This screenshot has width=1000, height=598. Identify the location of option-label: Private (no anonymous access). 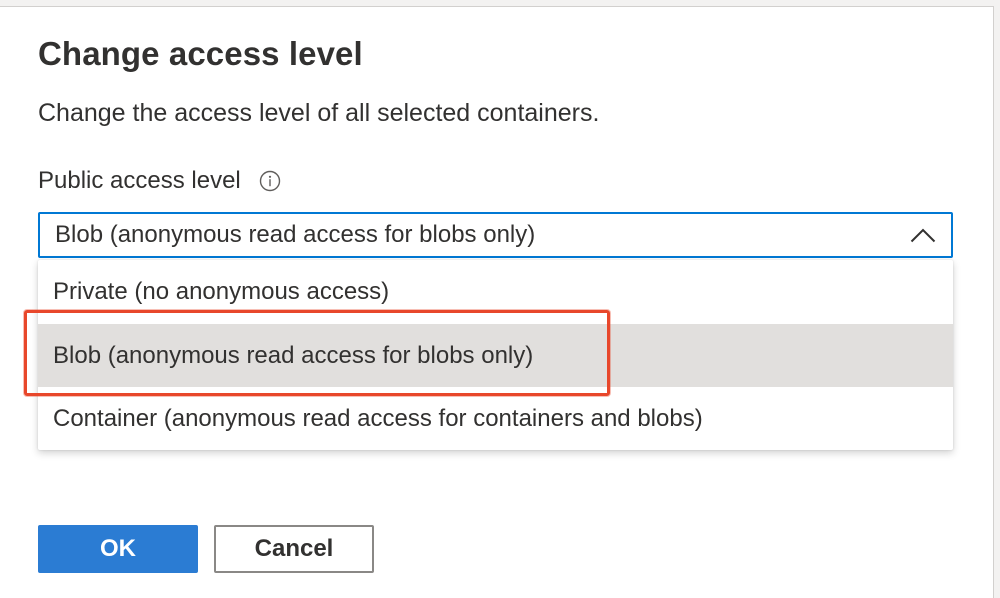
(221, 291).